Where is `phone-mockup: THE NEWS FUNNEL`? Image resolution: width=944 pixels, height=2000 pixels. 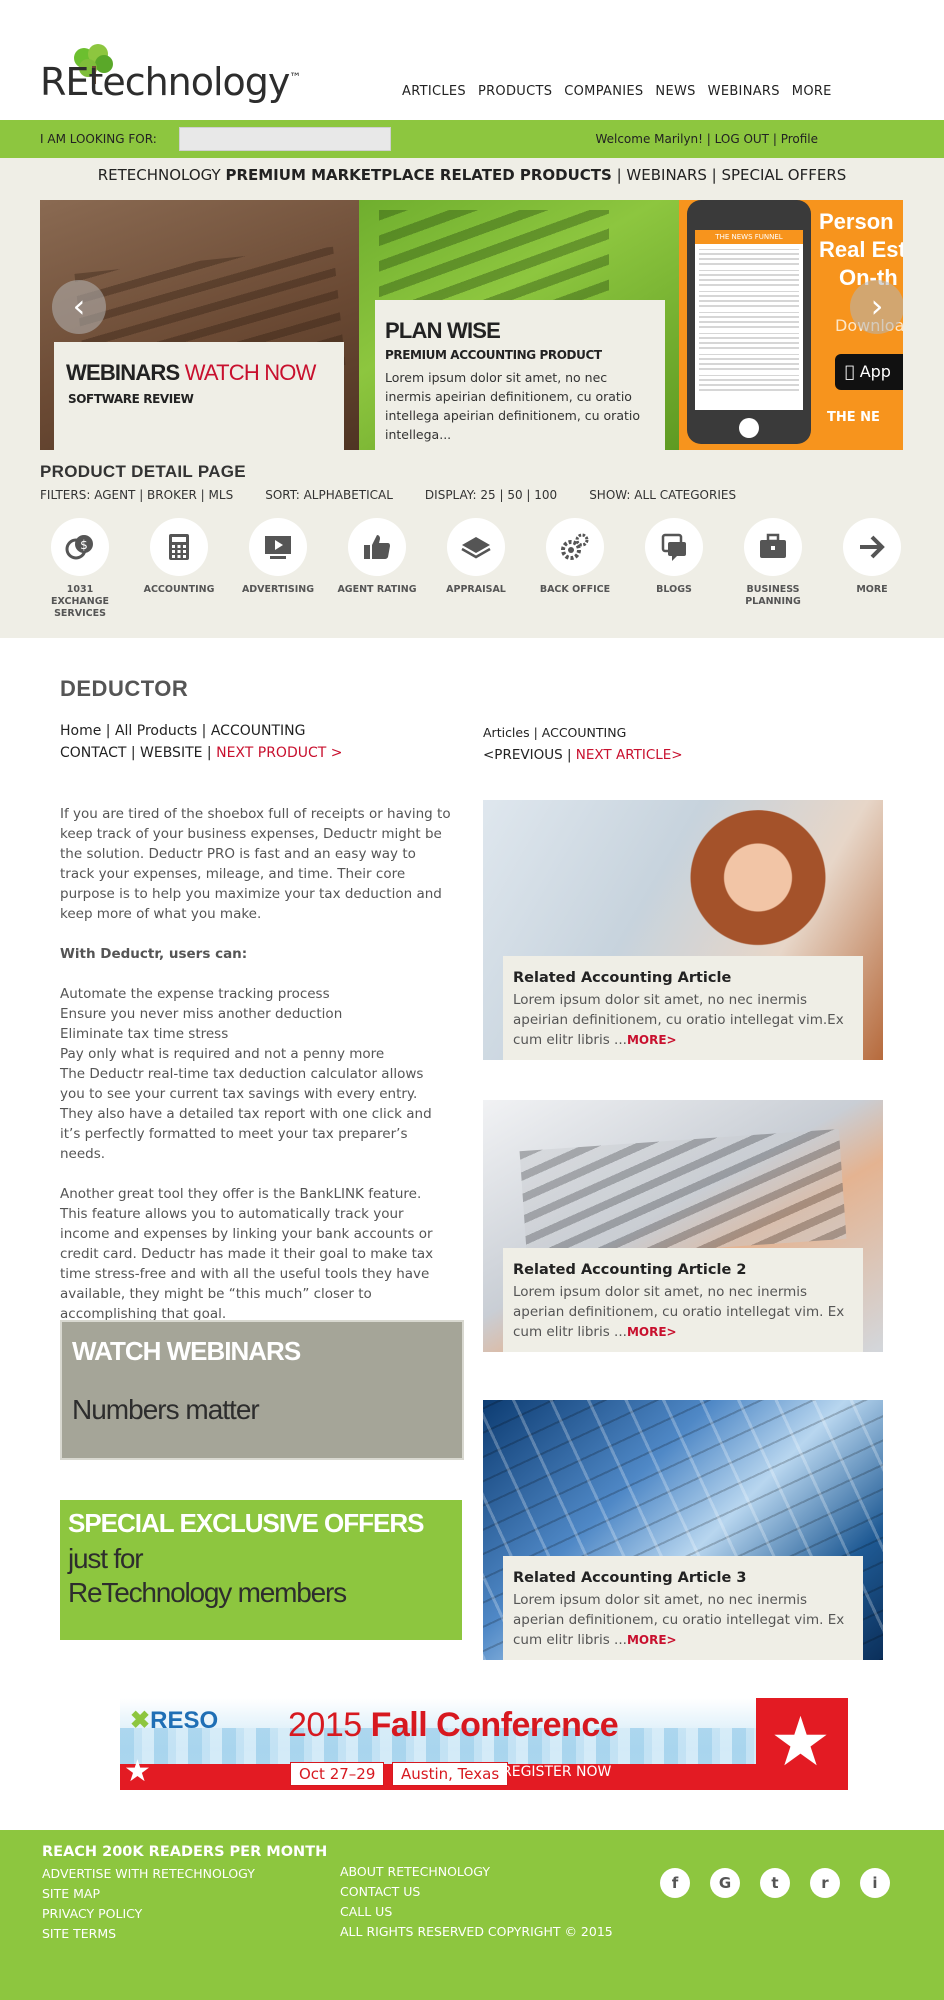 phone-mockup: THE NEWS FUNNEL is located at coordinates (749, 322).